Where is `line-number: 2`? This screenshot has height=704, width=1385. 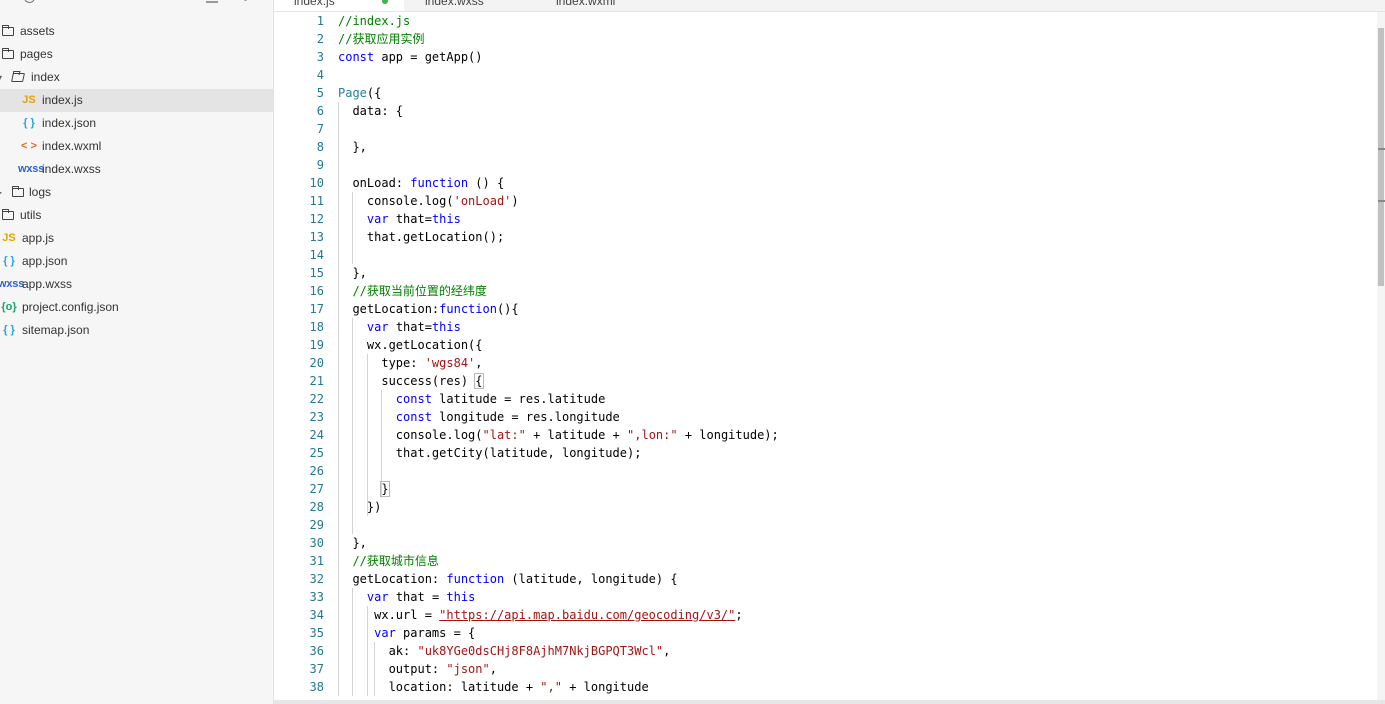
line-number: 2 is located at coordinates (320, 39).